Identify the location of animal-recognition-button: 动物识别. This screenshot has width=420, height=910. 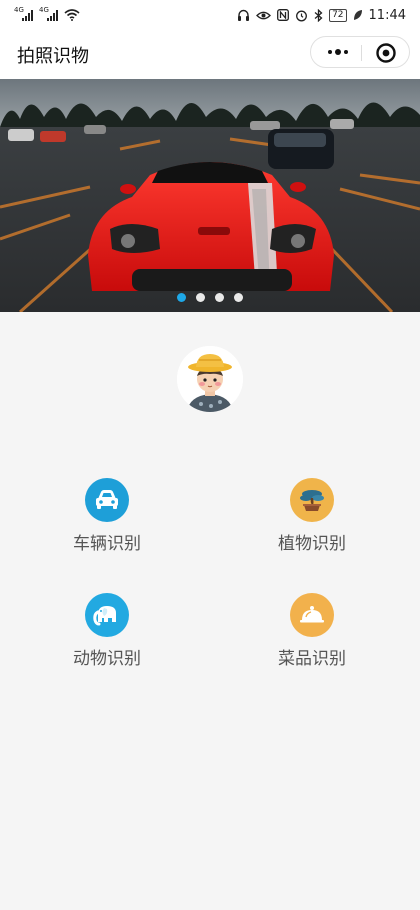
(107, 633).